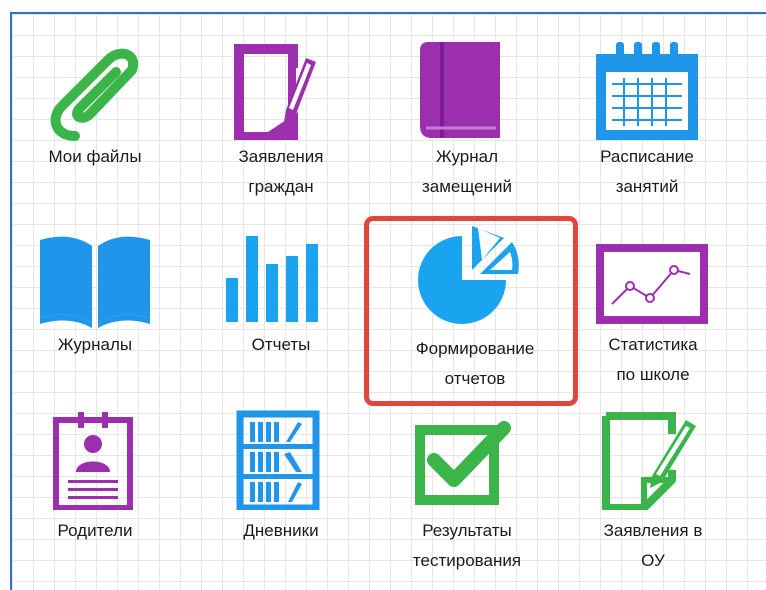 The image size is (766, 590). I want to click on bookshelf-icon, so click(278, 460).